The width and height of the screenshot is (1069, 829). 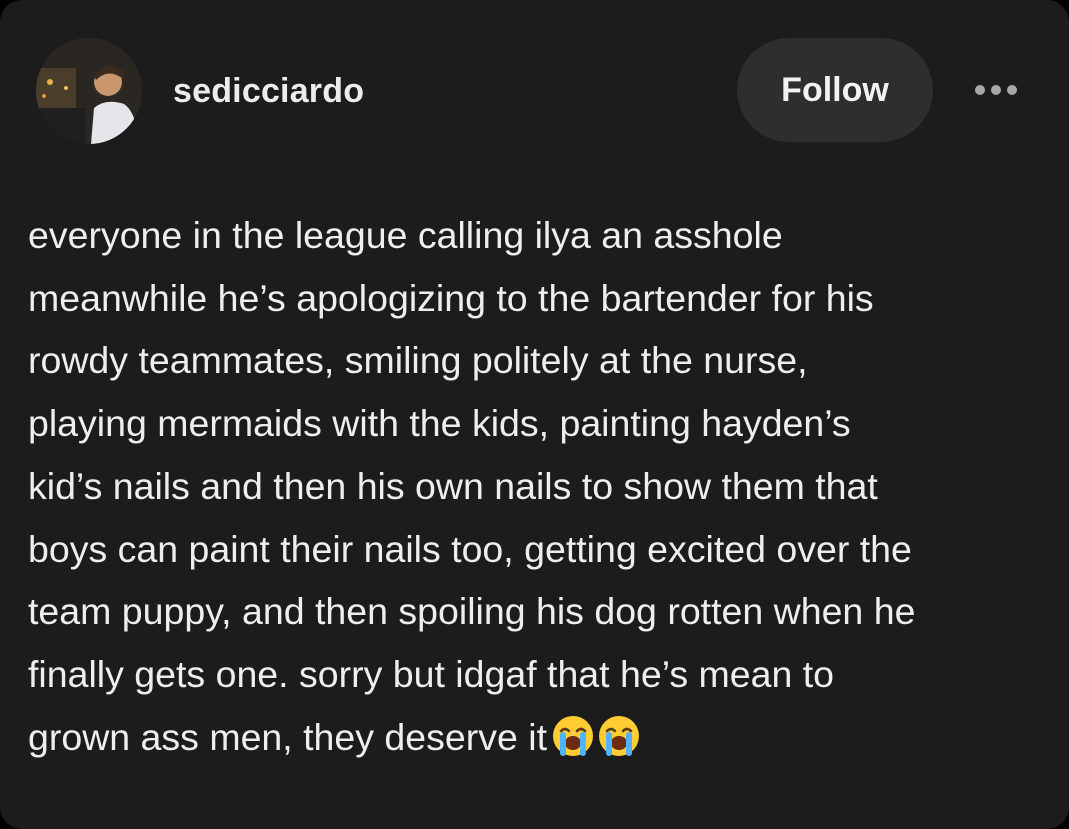 I want to click on username: sedicciardo, so click(x=268, y=91).